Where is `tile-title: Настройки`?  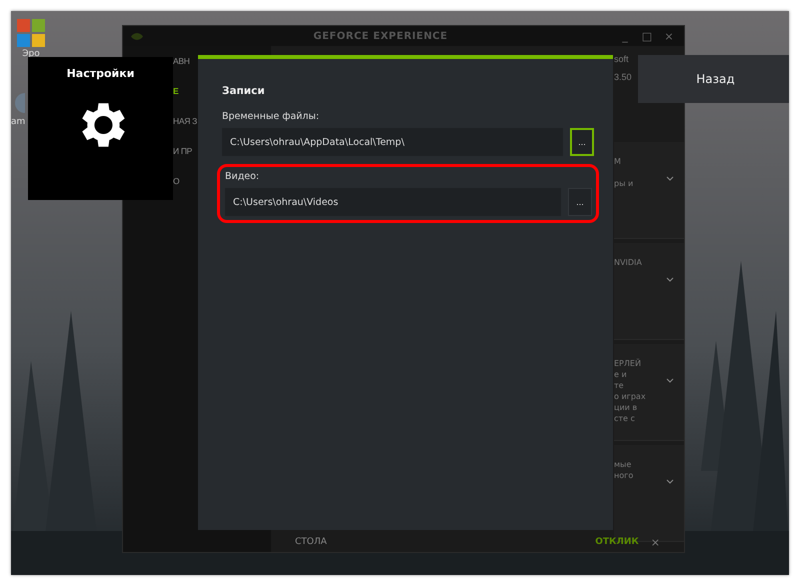
tile-title: Настройки is located at coordinates (100, 73).